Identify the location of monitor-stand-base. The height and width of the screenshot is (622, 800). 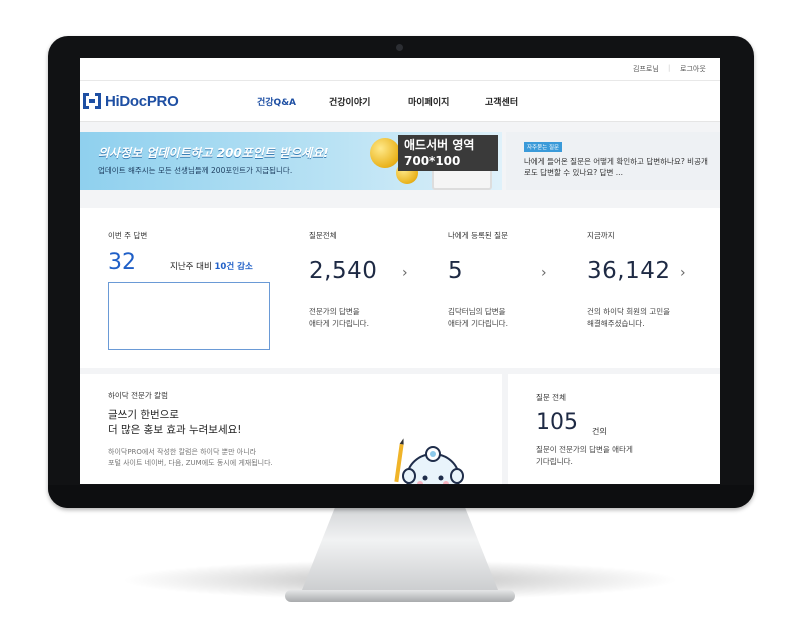
(400, 596).